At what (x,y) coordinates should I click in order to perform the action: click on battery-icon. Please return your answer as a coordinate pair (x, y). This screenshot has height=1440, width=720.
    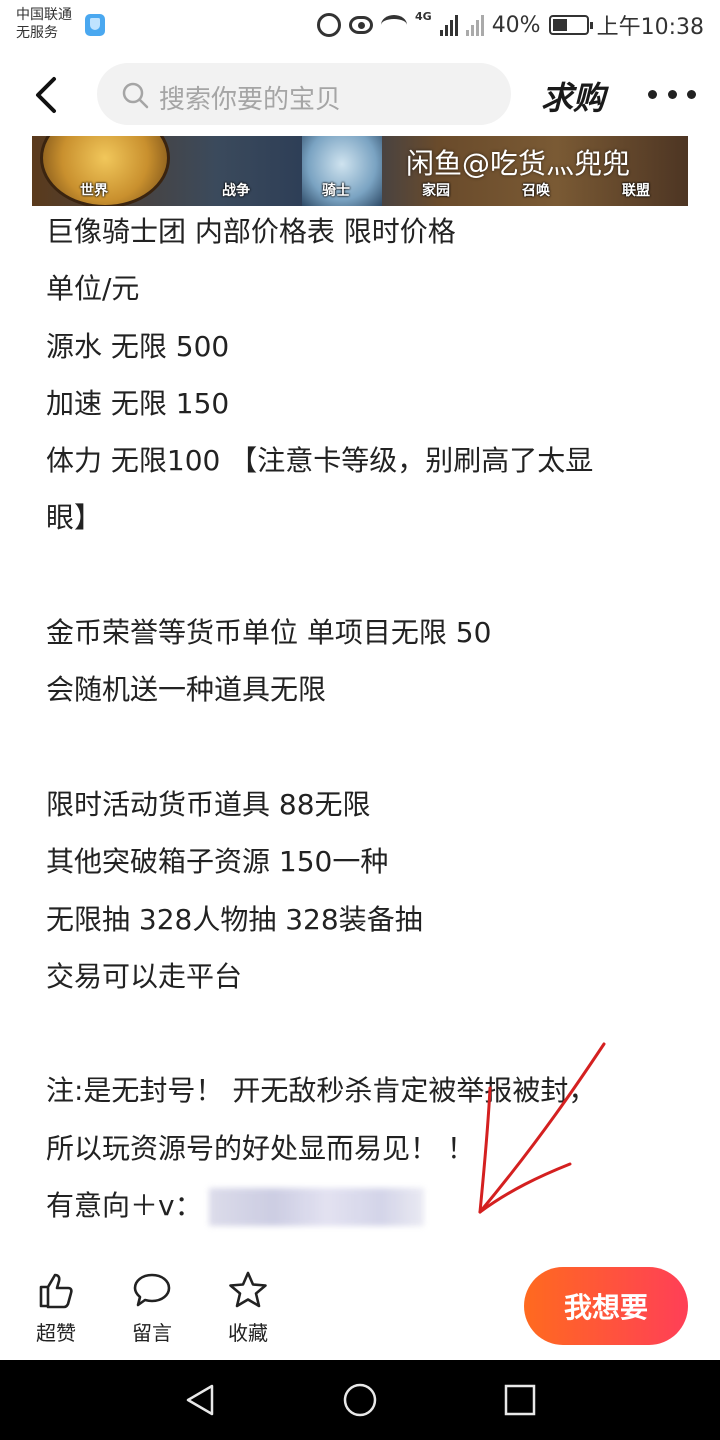
    Looking at the image, I should click on (570, 25).